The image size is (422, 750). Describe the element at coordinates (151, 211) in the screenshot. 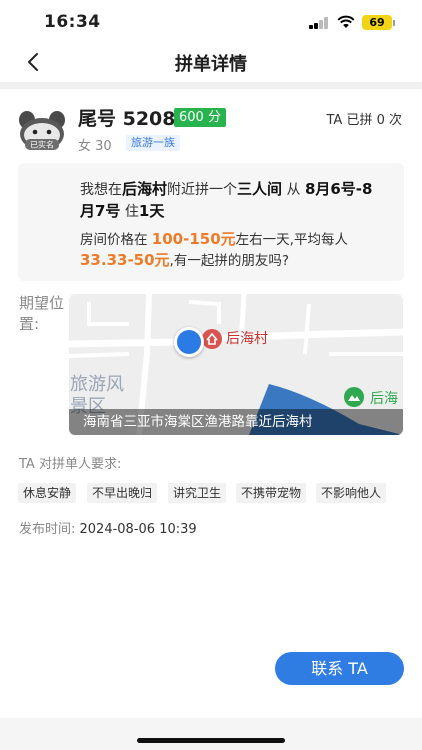

I see `request-stay: 1天` at that location.